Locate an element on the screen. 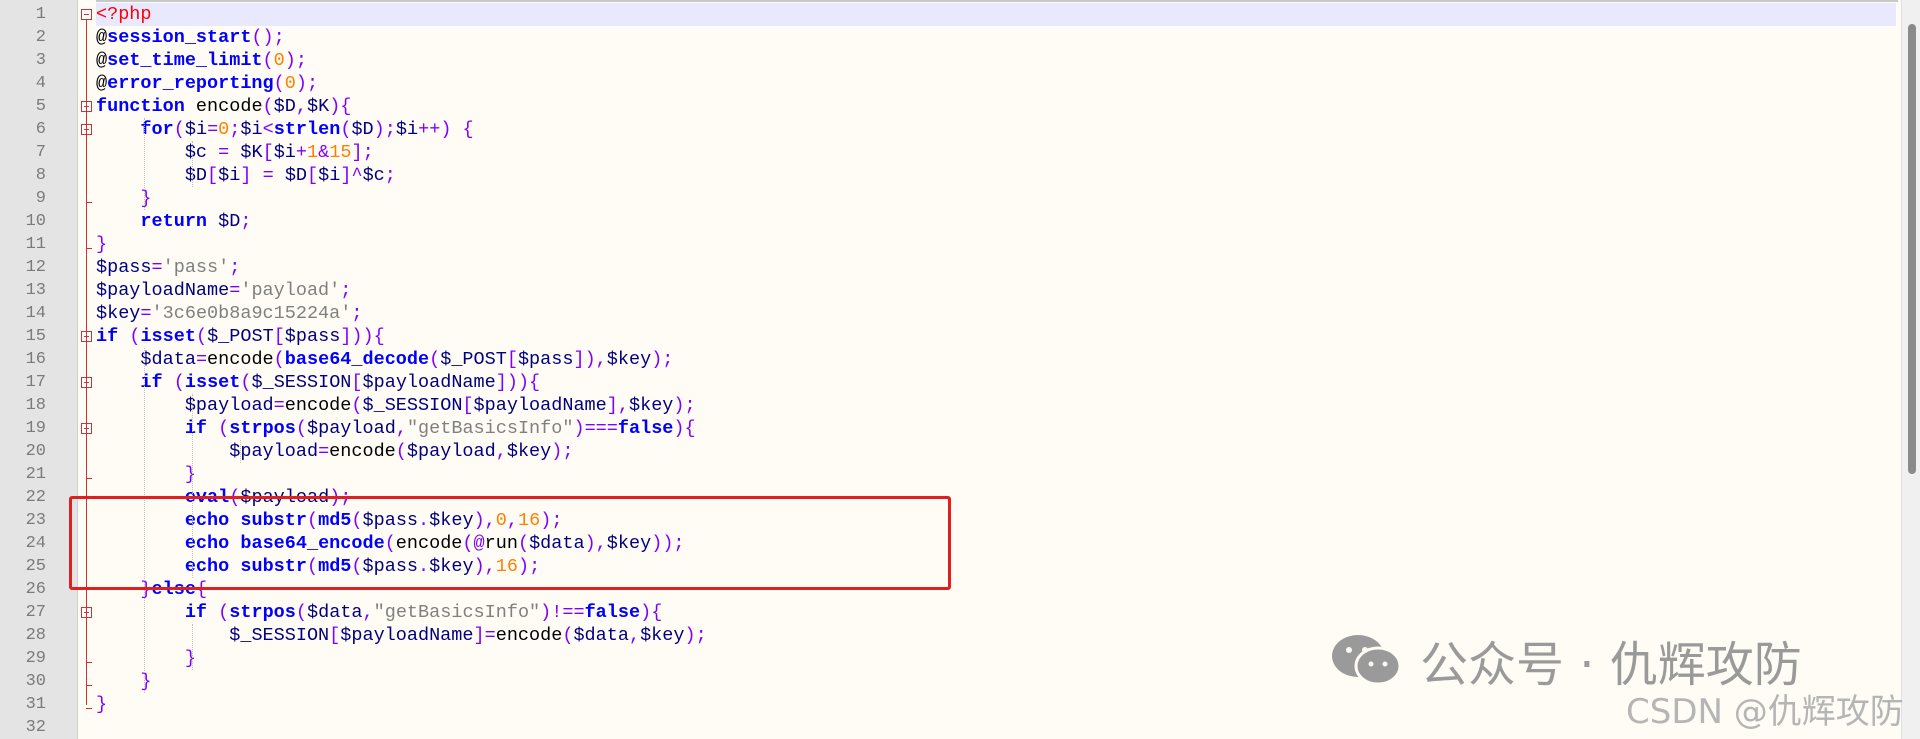 The image size is (1920, 739). code-line: if (isset($_POST[$pass])){ is located at coordinates (996, 336).